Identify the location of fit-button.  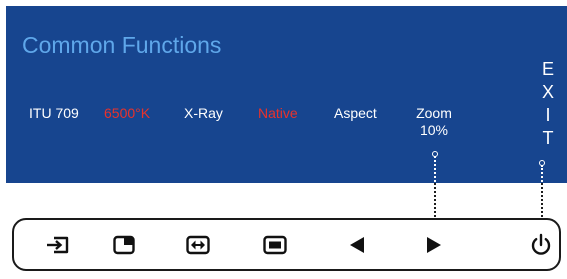
(198, 245).